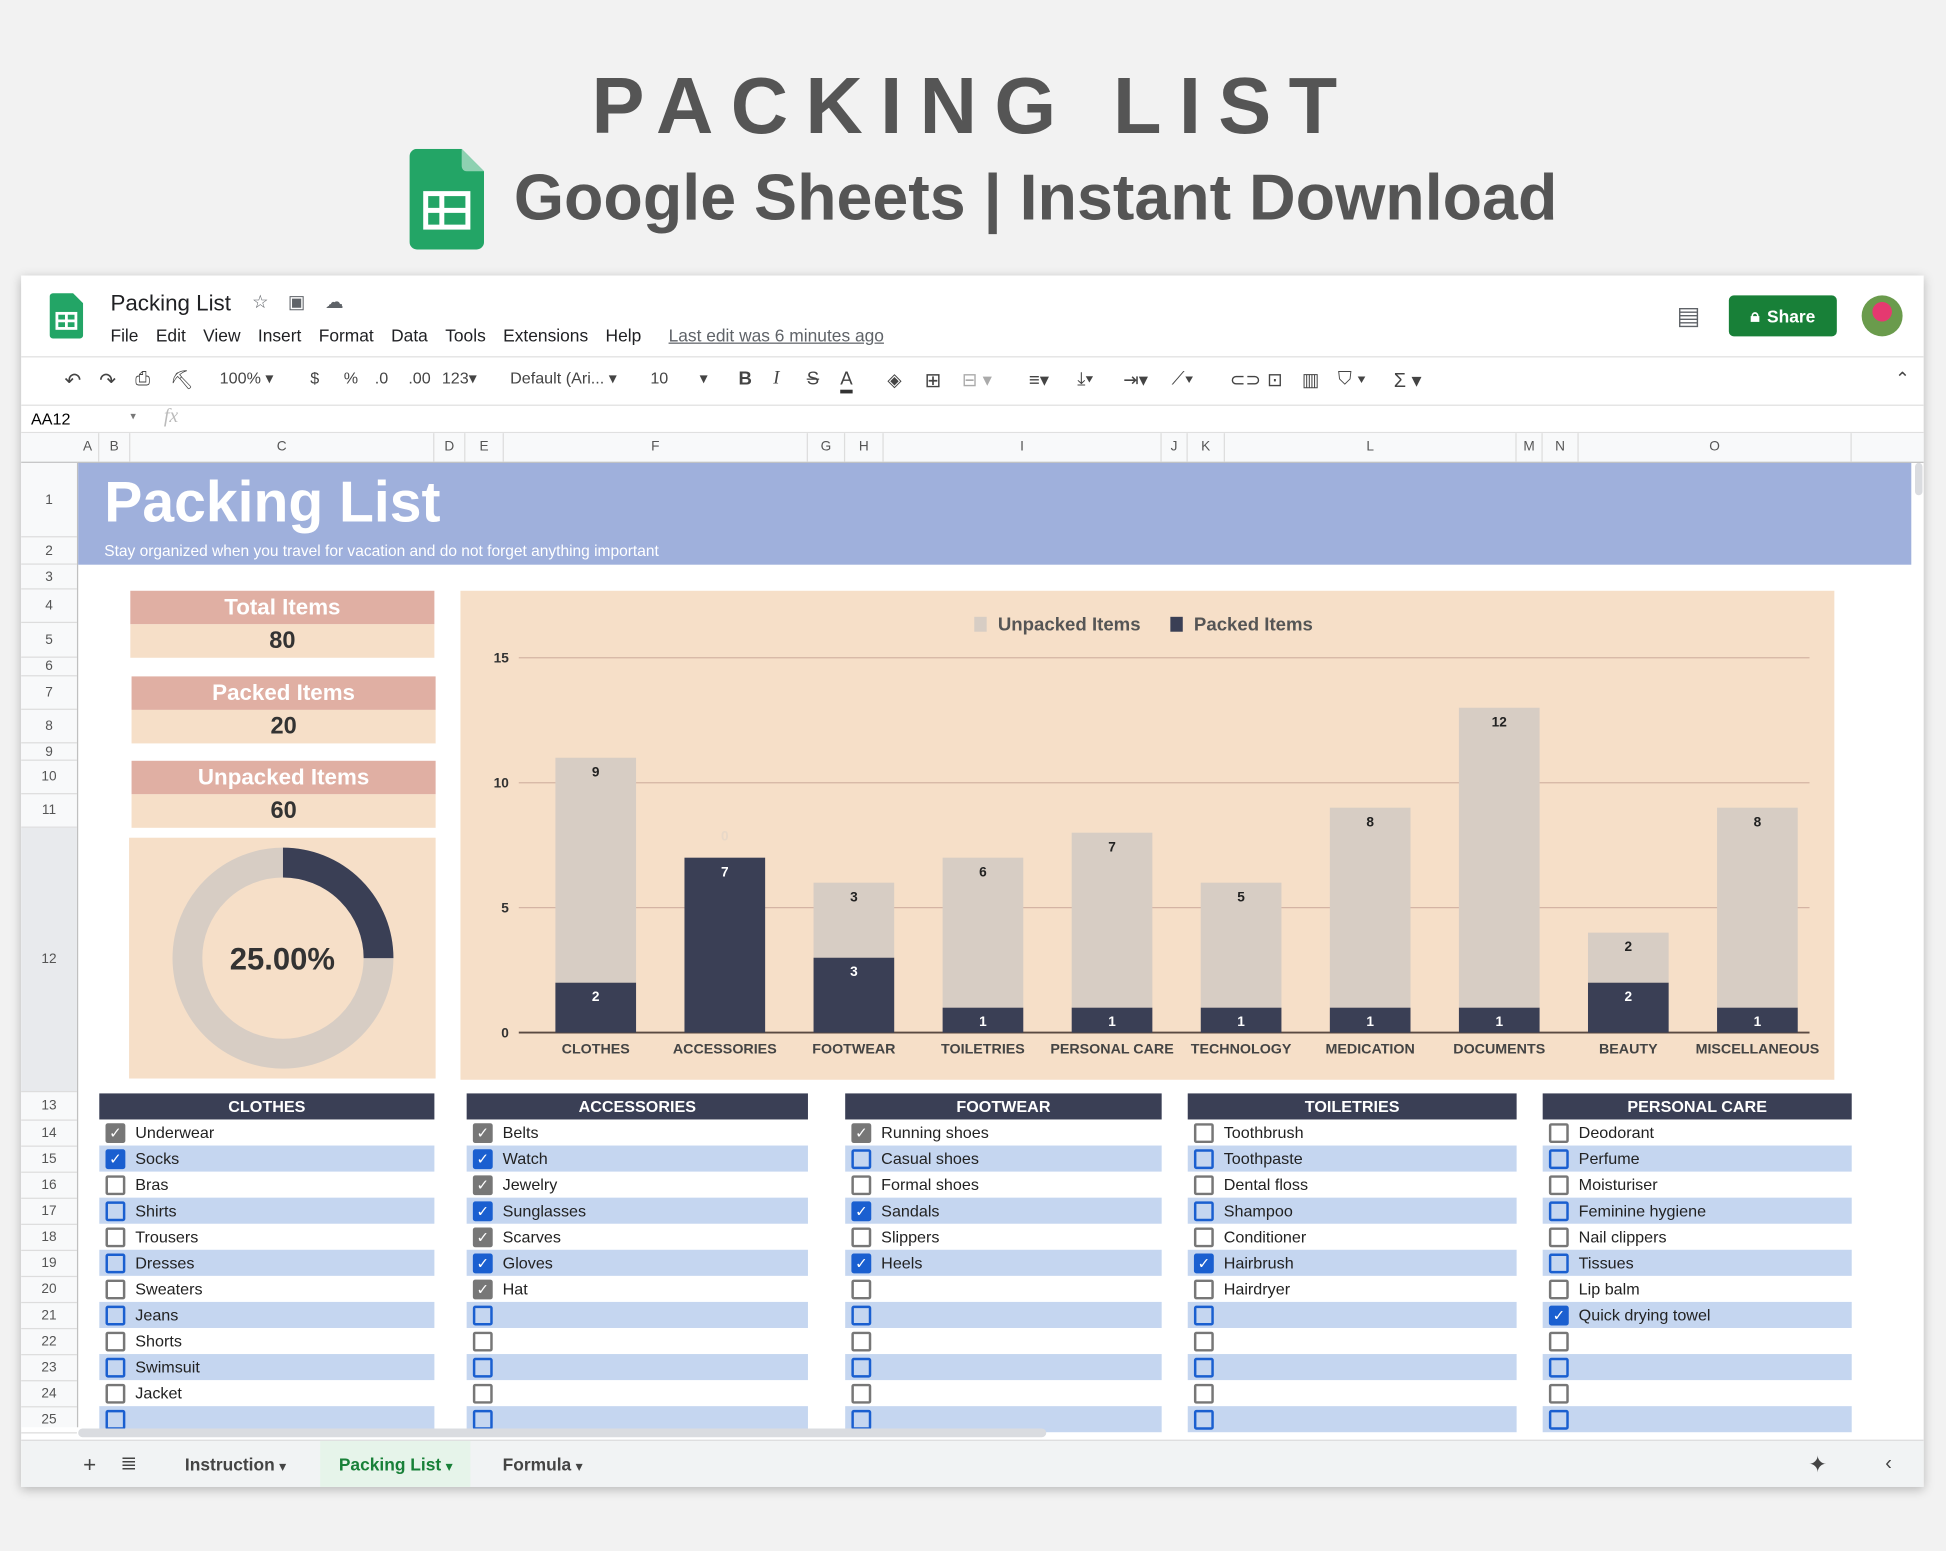 Image resolution: width=1946 pixels, height=1551 pixels. I want to click on name-box-dropdown-icon: ▾, so click(133, 417).